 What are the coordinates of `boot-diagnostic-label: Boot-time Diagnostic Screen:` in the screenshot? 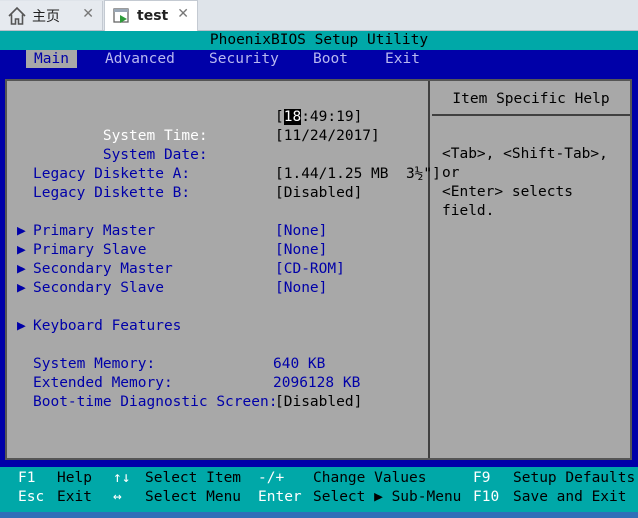 It's located at (155, 402).